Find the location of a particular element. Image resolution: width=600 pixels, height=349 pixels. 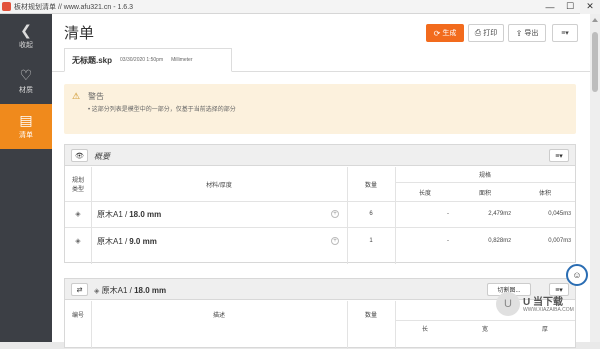

minimize-button: — is located at coordinates (550, 7).